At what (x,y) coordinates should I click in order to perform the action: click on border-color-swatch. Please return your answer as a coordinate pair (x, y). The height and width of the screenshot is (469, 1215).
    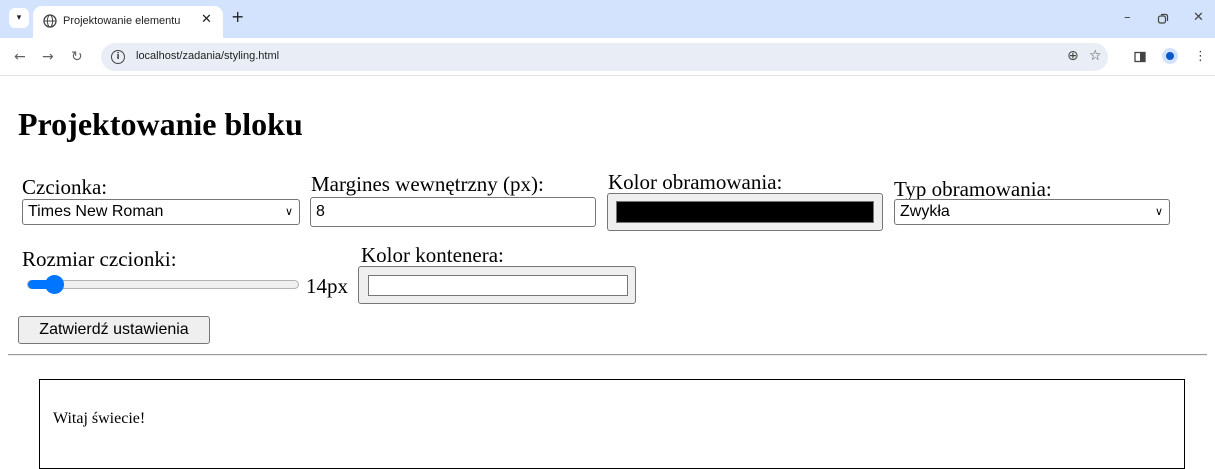
    Looking at the image, I should click on (745, 212).